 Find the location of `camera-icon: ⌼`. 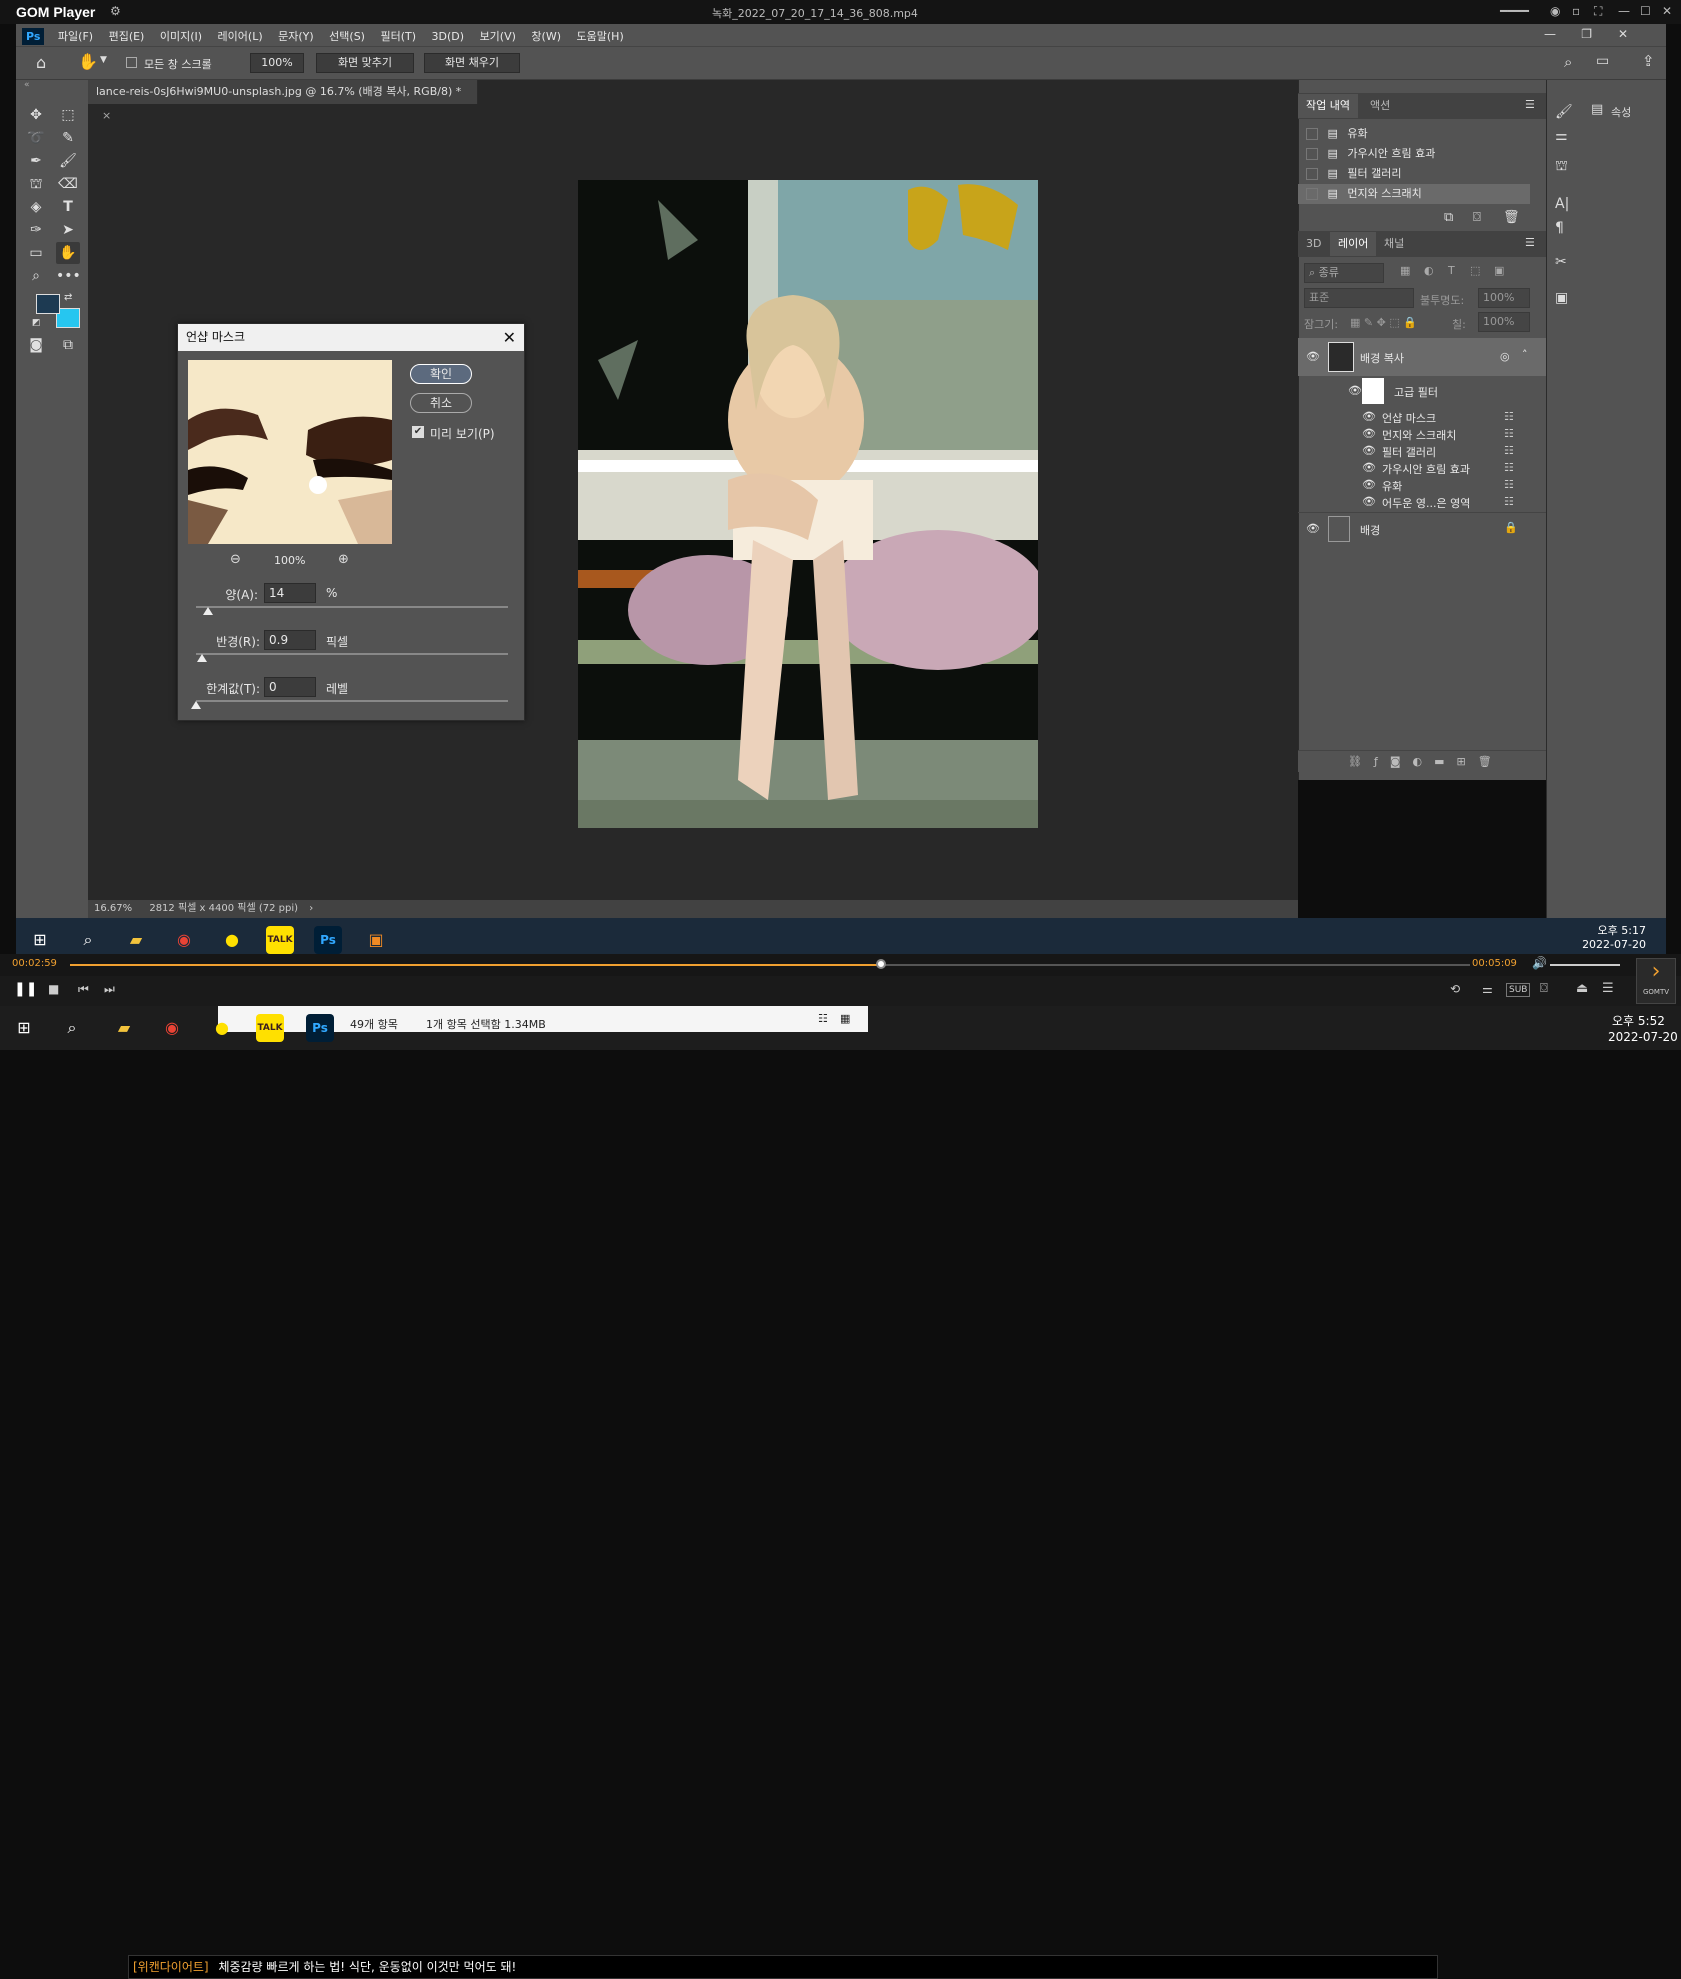

camera-icon: ⌼ is located at coordinates (1477, 217).